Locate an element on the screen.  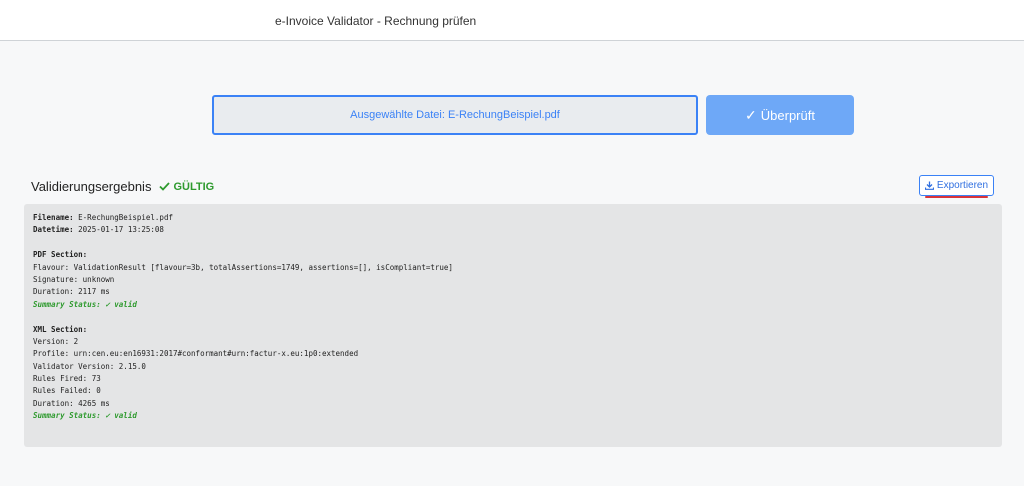
result-heading: Validierungsergebnis GÜLTIG is located at coordinates (122, 186).